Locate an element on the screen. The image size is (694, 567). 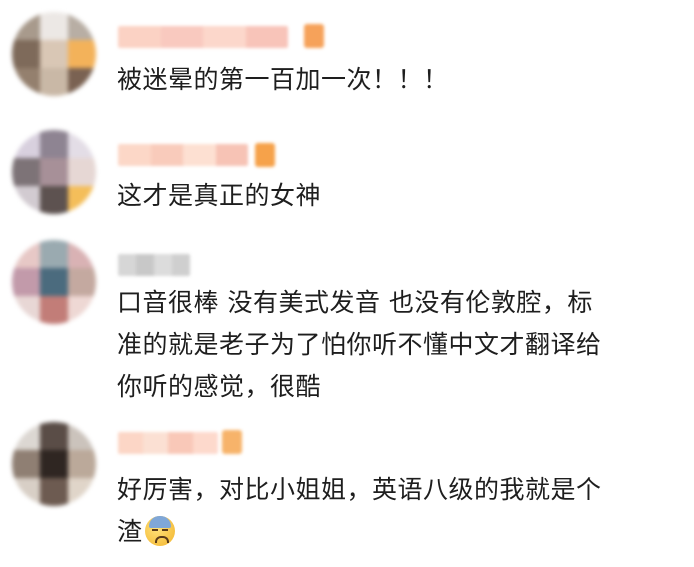
comment-text: 好厉害，对比小姐姐，英语八级的我就是个 渣 is located at coordinates (359, 510).